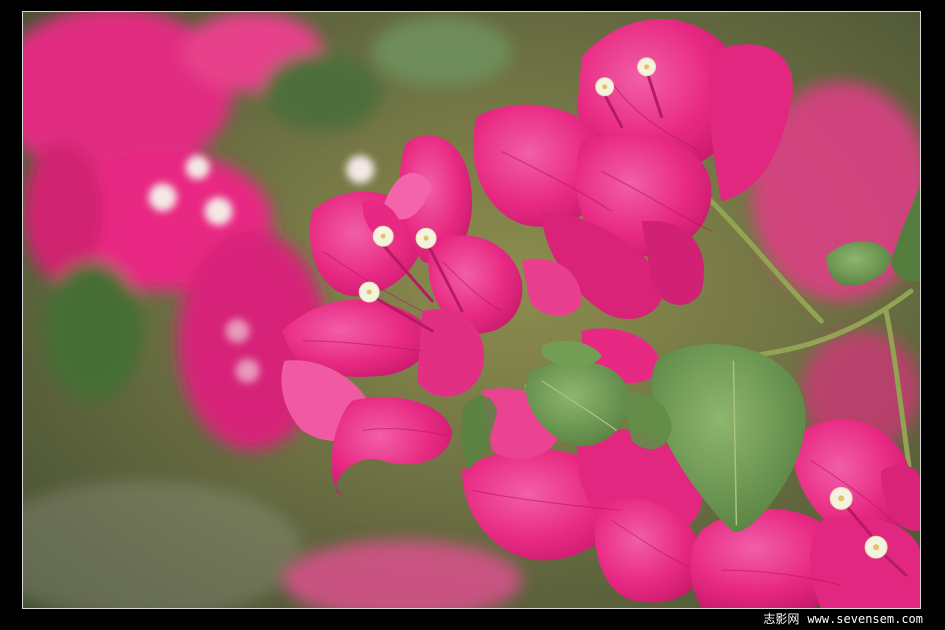  Describe the element at coordinates (781, 619) in the screenshot. I see `watermark-brand: 志影网` at that location.